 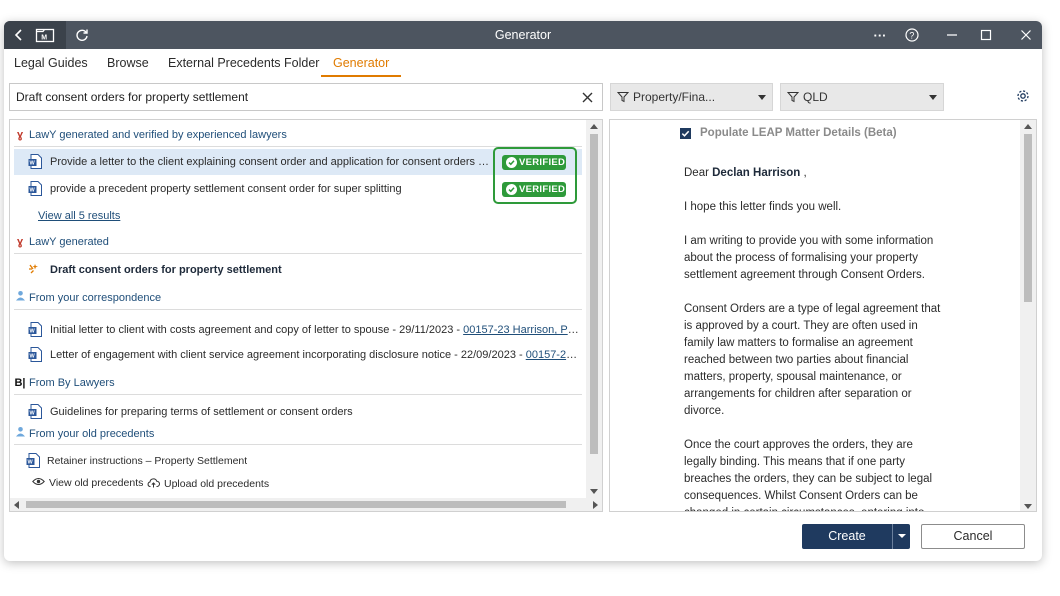 What do you see at coordinates (19, 35) in the screenshot?
I see `back-icon` at bounding box center [19, 35].